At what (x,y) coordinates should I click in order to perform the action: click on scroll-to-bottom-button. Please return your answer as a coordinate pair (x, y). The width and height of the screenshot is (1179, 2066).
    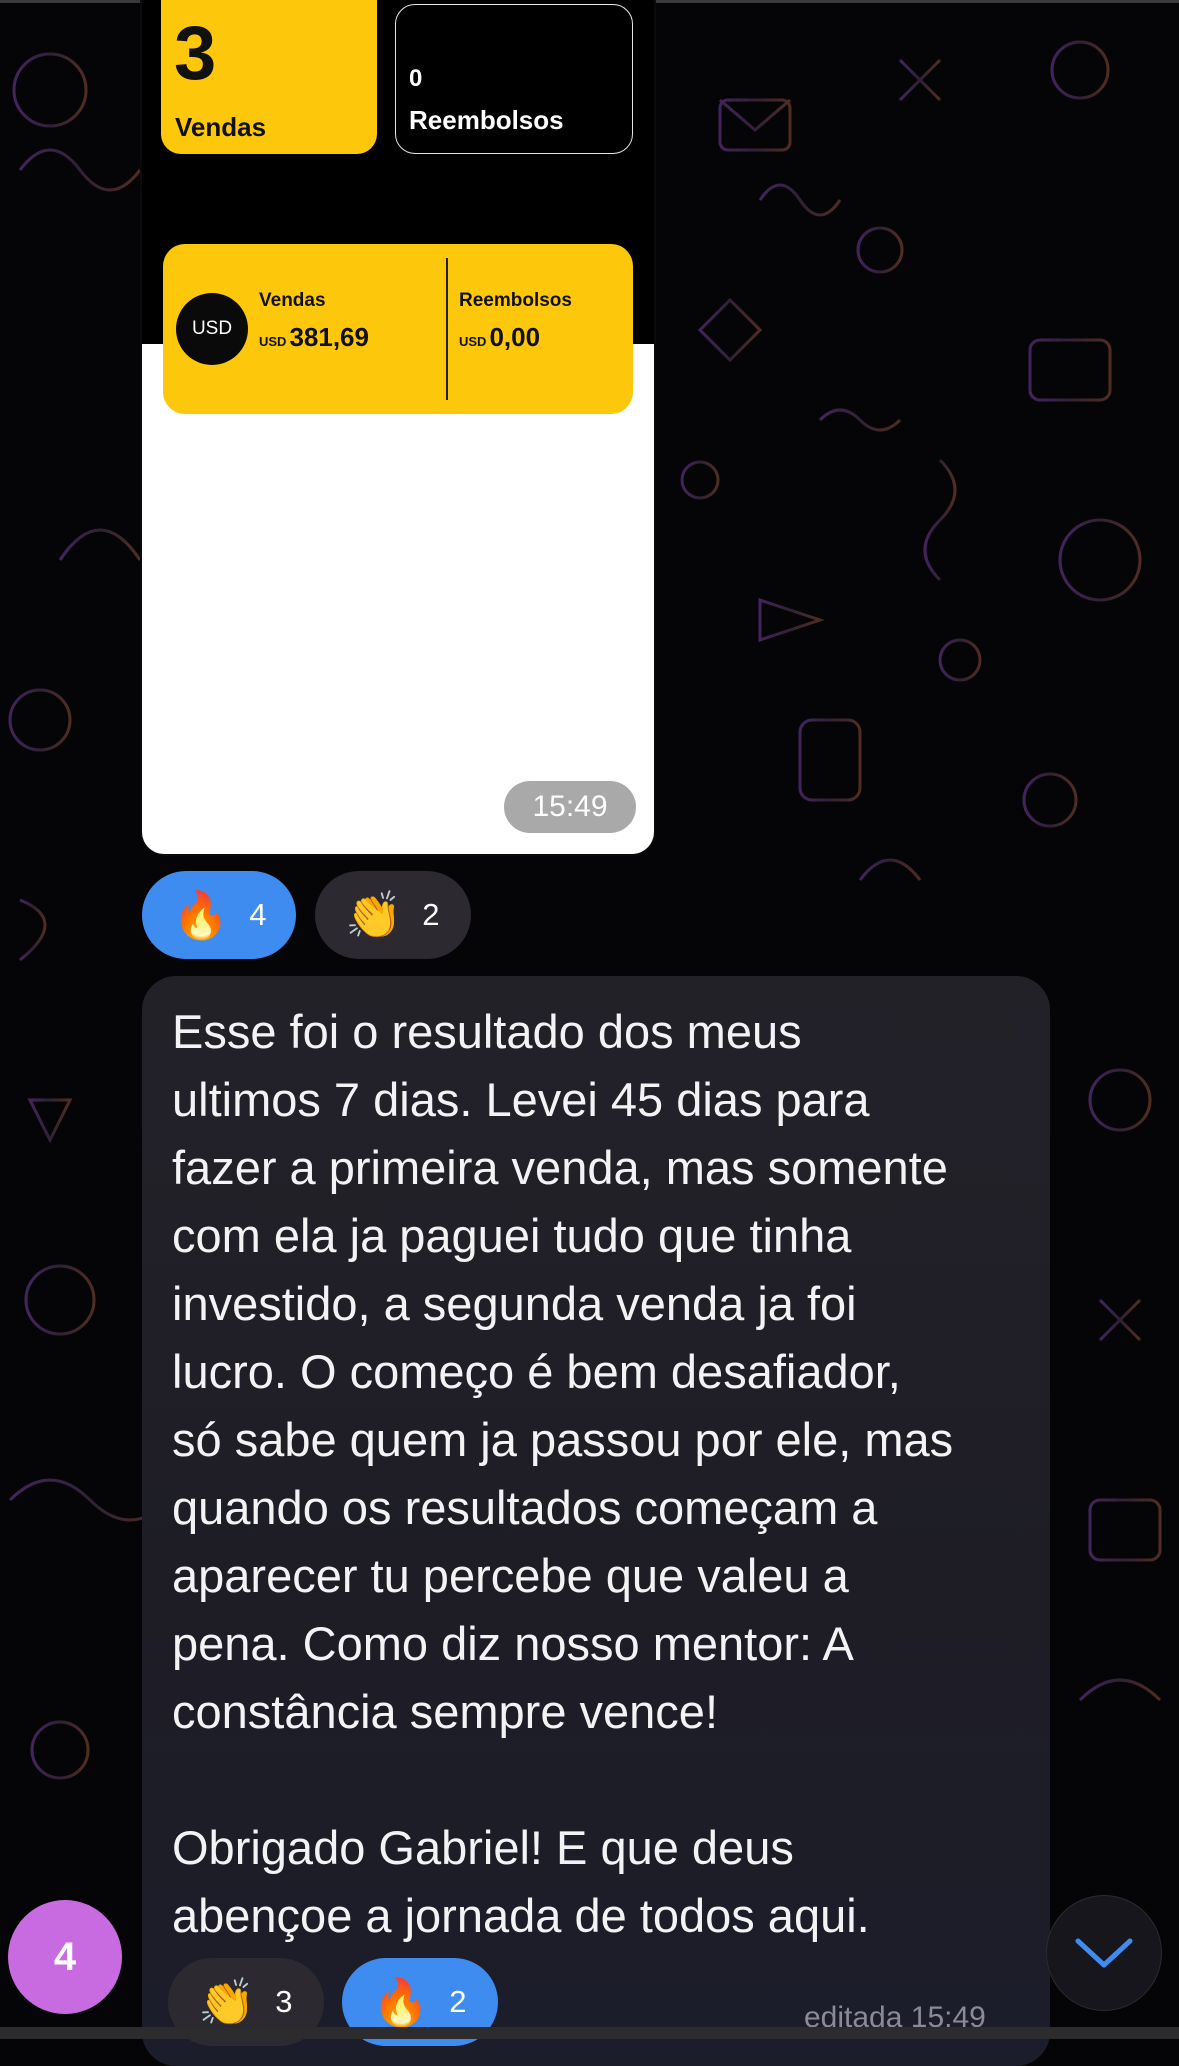
    Looking at the image, I should click on (1104, 1953).